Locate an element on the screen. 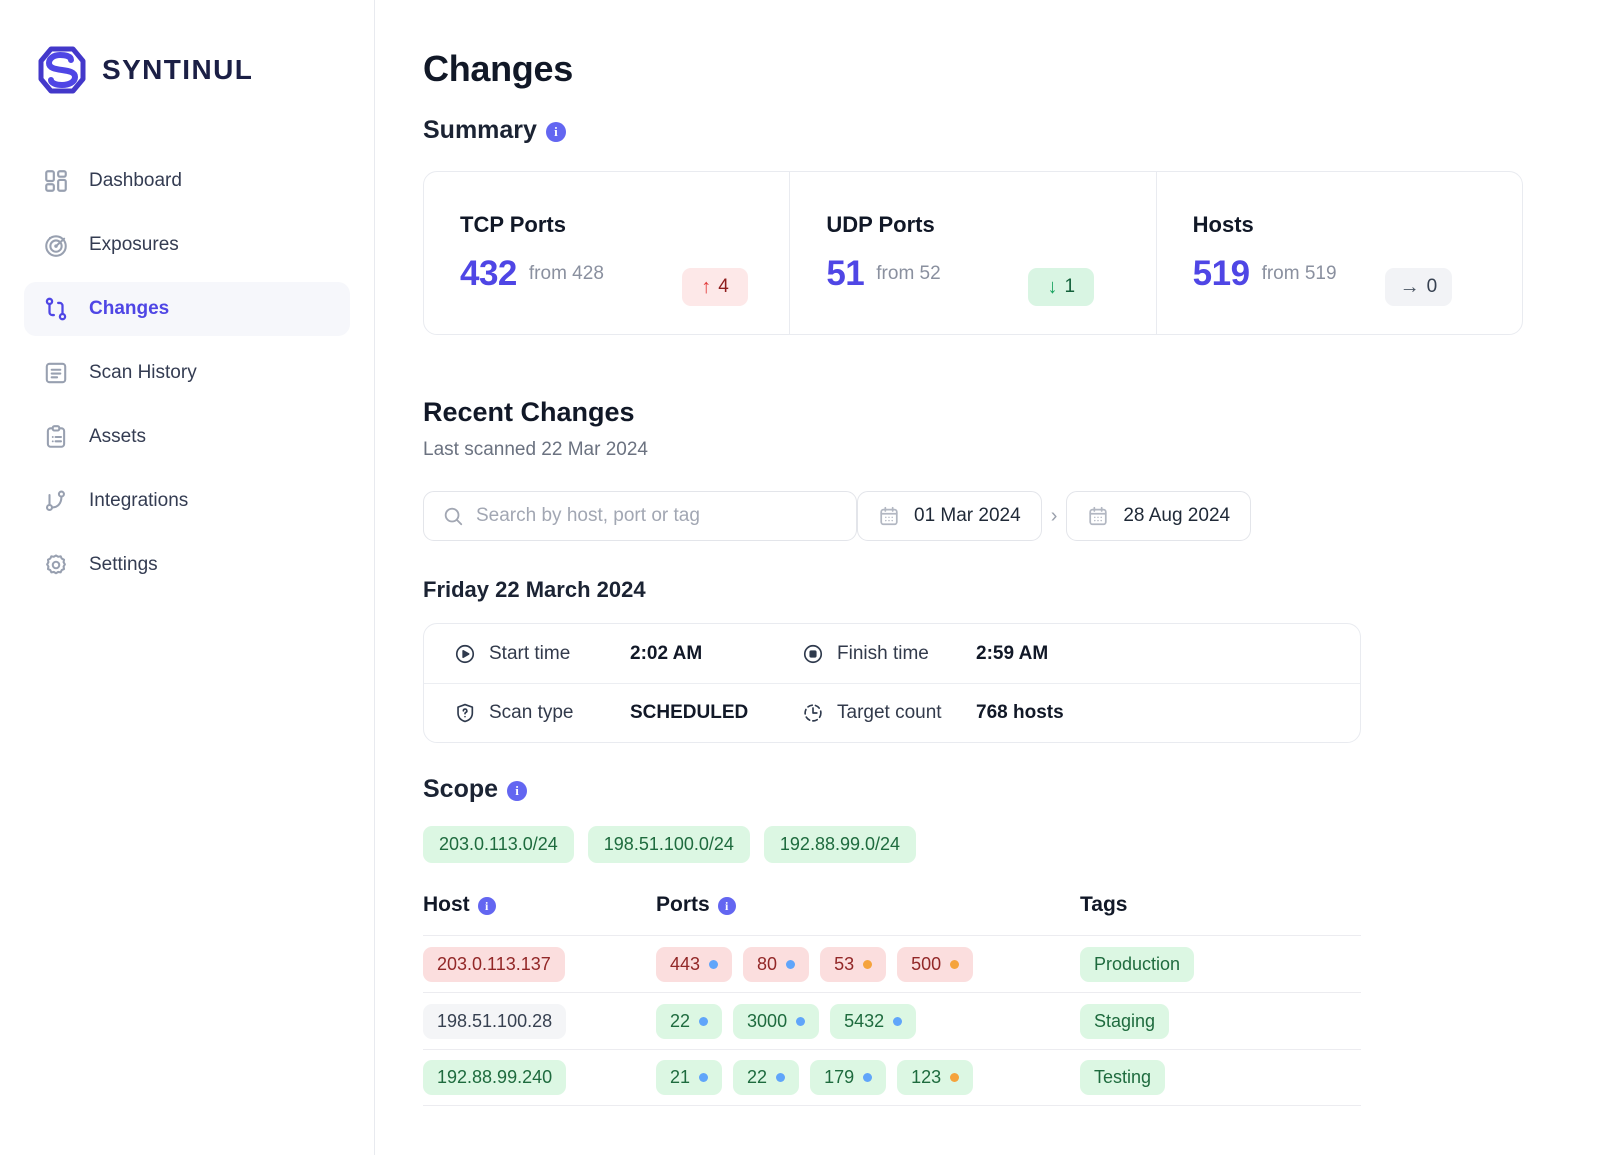 This screenshot has width=1606, height=1155. sidebar-item-integrations: Integrations is located at coordinates (187, 501).